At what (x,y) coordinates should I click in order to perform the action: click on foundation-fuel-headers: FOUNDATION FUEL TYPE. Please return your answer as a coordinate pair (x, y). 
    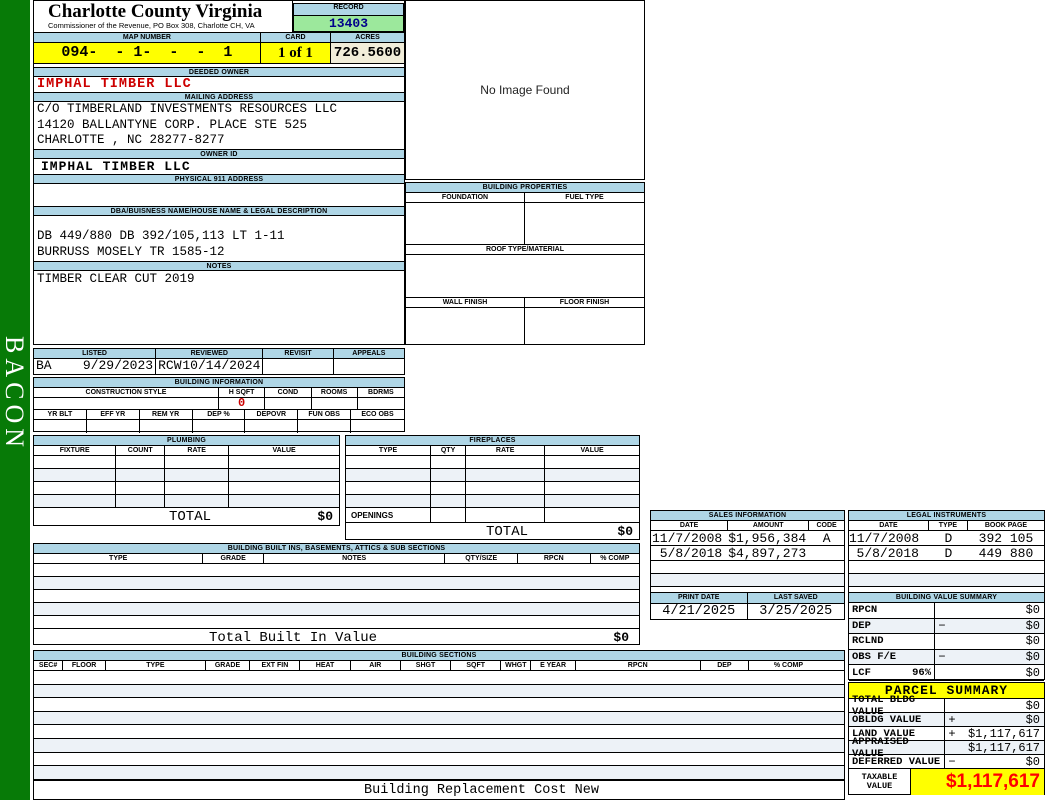
    Looking at the image, I should click on (525, 198).